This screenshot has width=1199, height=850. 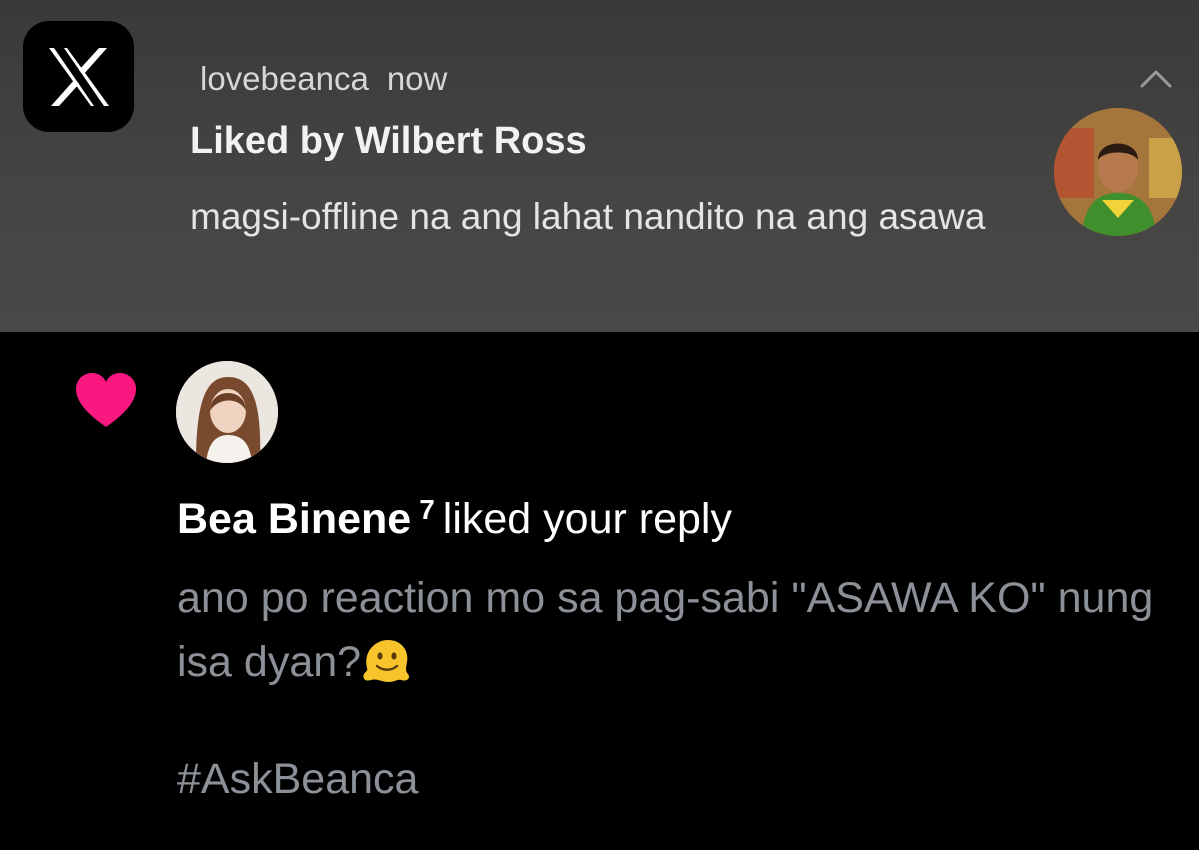 I want to click on like-title: Bea Binene 7 liked your reply, so click(x=454, y=519).